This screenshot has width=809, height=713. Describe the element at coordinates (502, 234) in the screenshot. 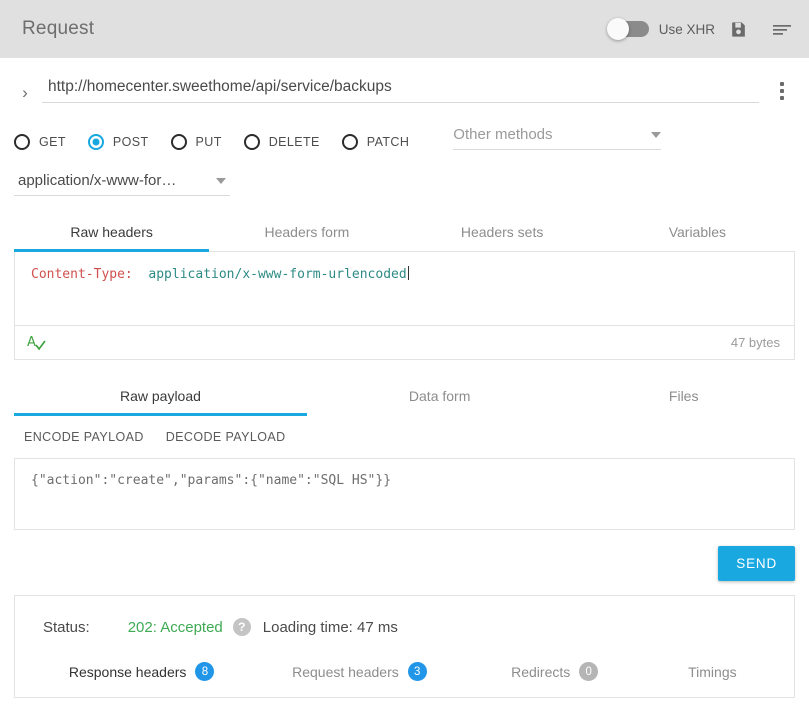

I see `tab-headers-sets: Headers sets` at that location.